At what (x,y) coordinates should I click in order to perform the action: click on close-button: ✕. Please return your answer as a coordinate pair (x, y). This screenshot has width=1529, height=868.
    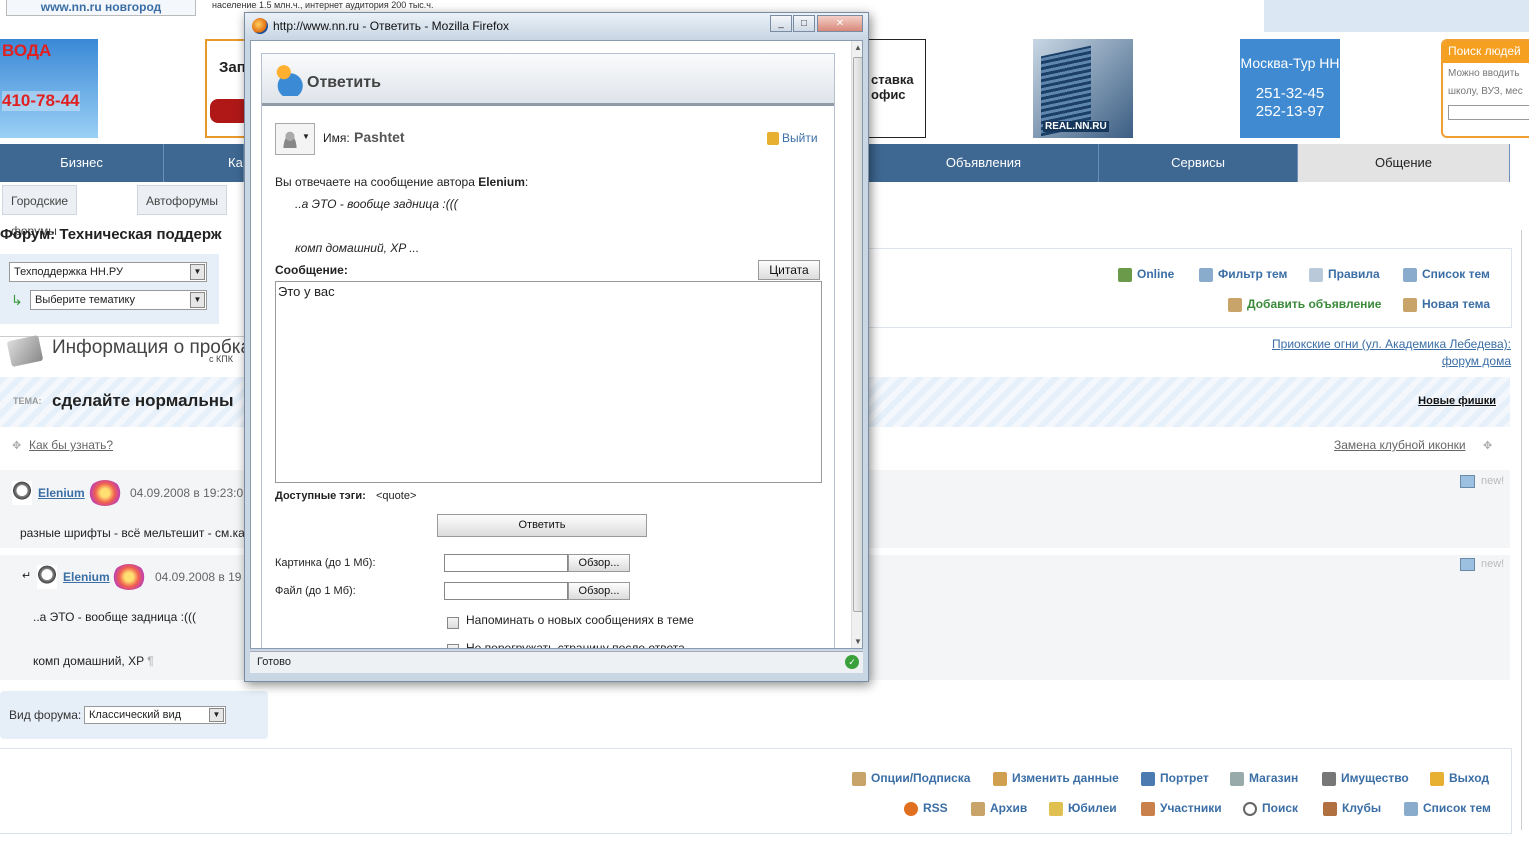
    Looking at the image, I should click on (840, 23).